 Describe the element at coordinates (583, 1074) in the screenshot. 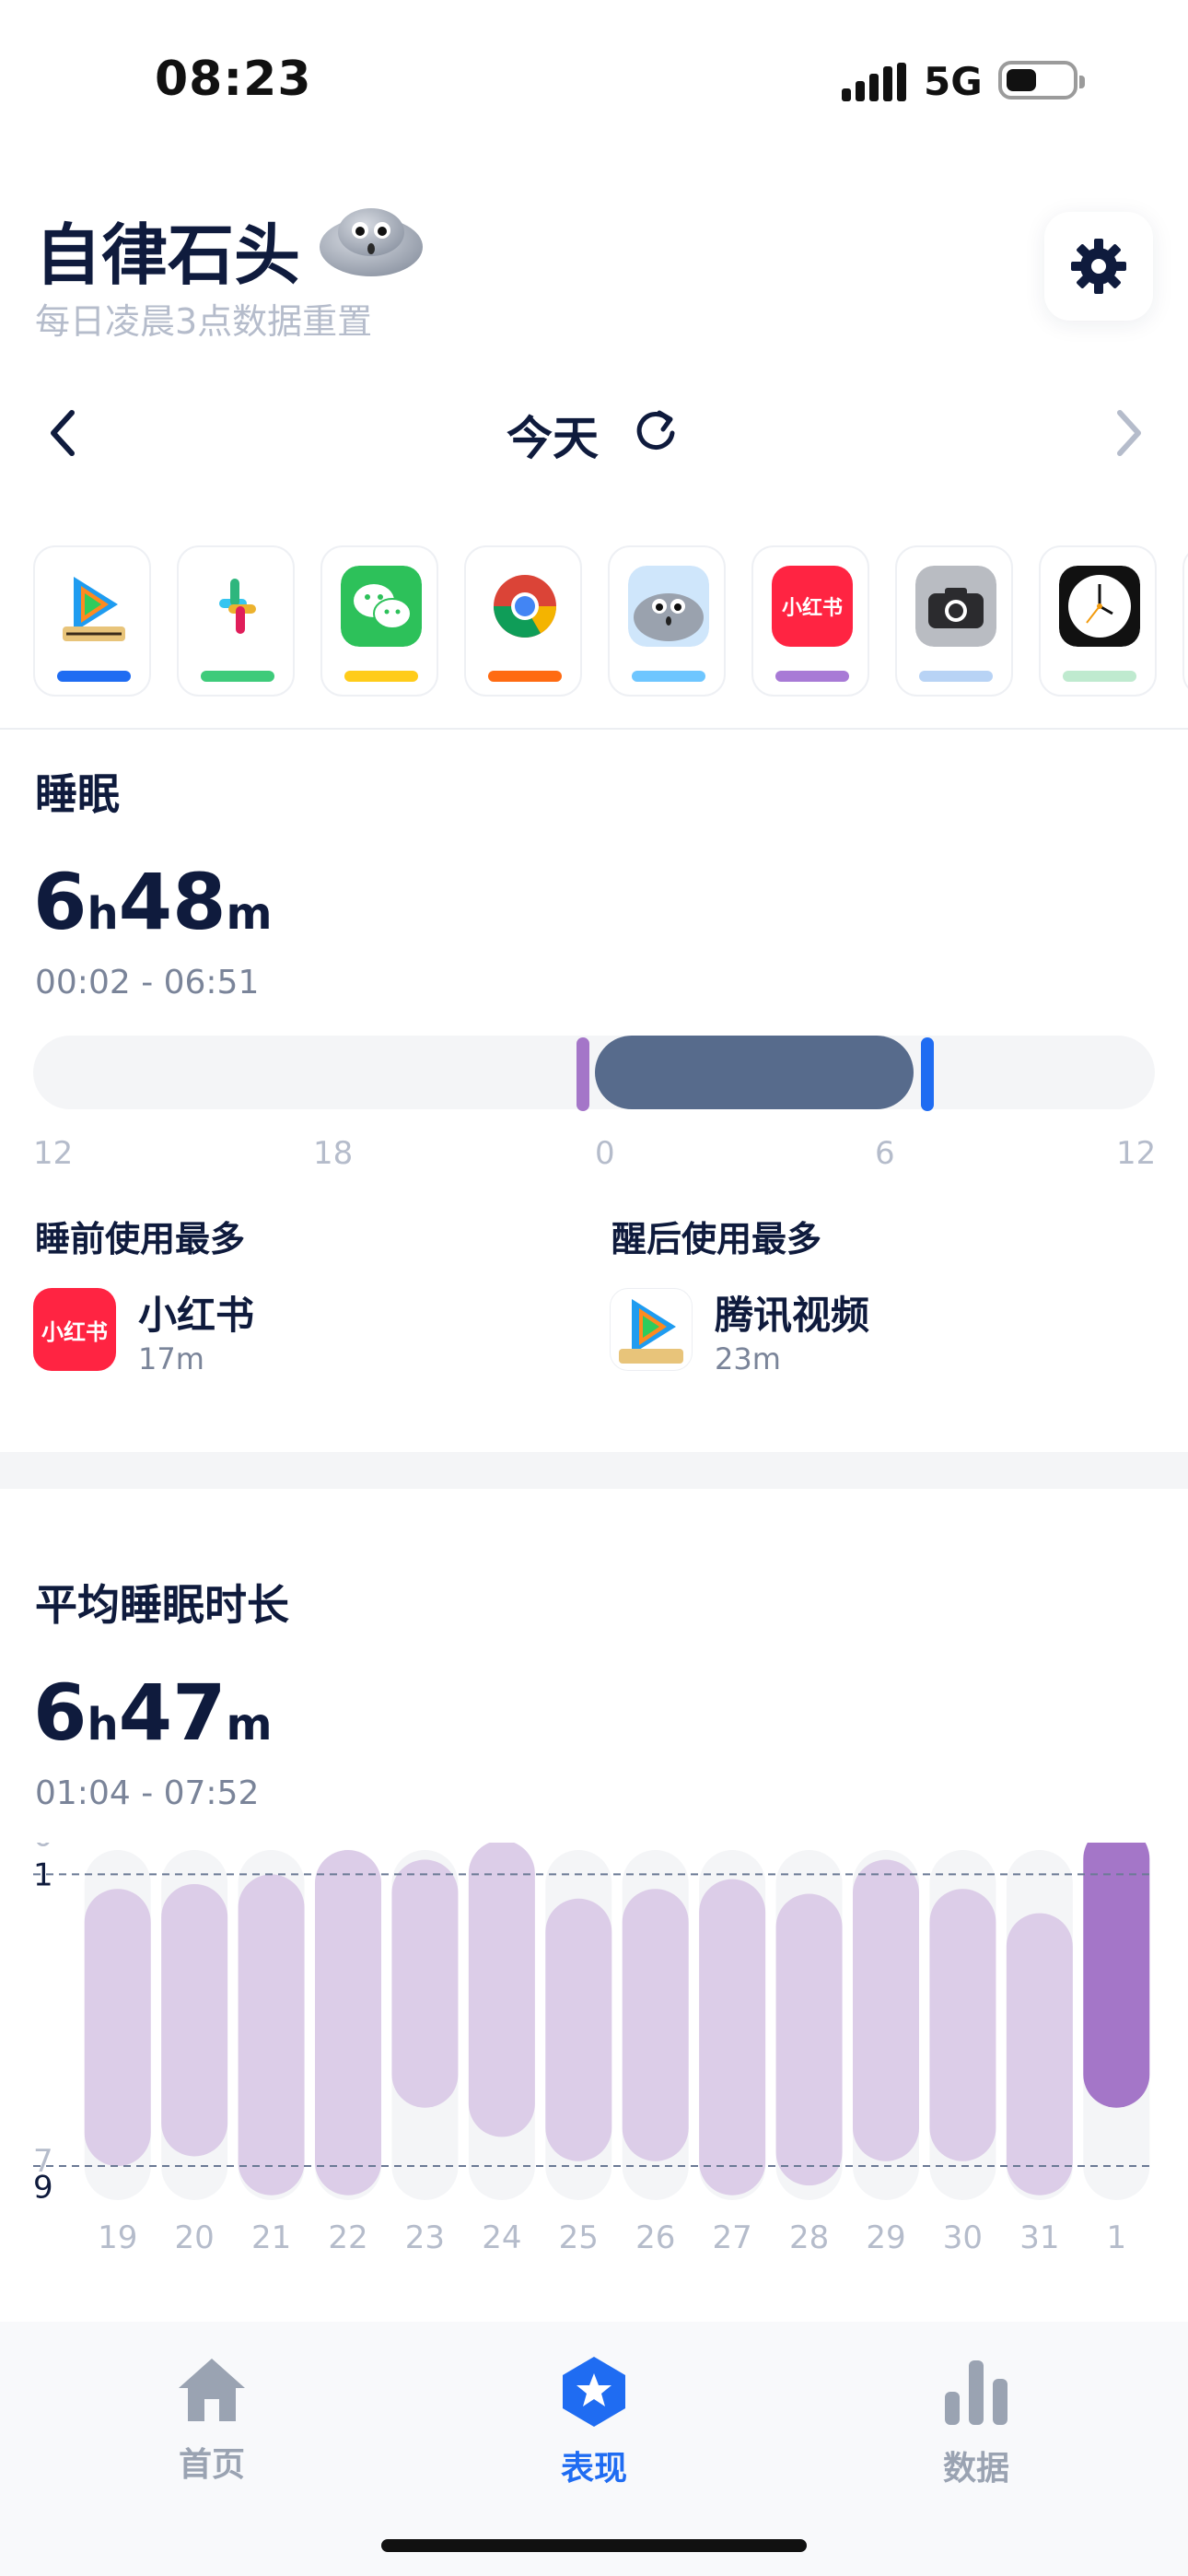

I see `sleep-start-marker` at that location.